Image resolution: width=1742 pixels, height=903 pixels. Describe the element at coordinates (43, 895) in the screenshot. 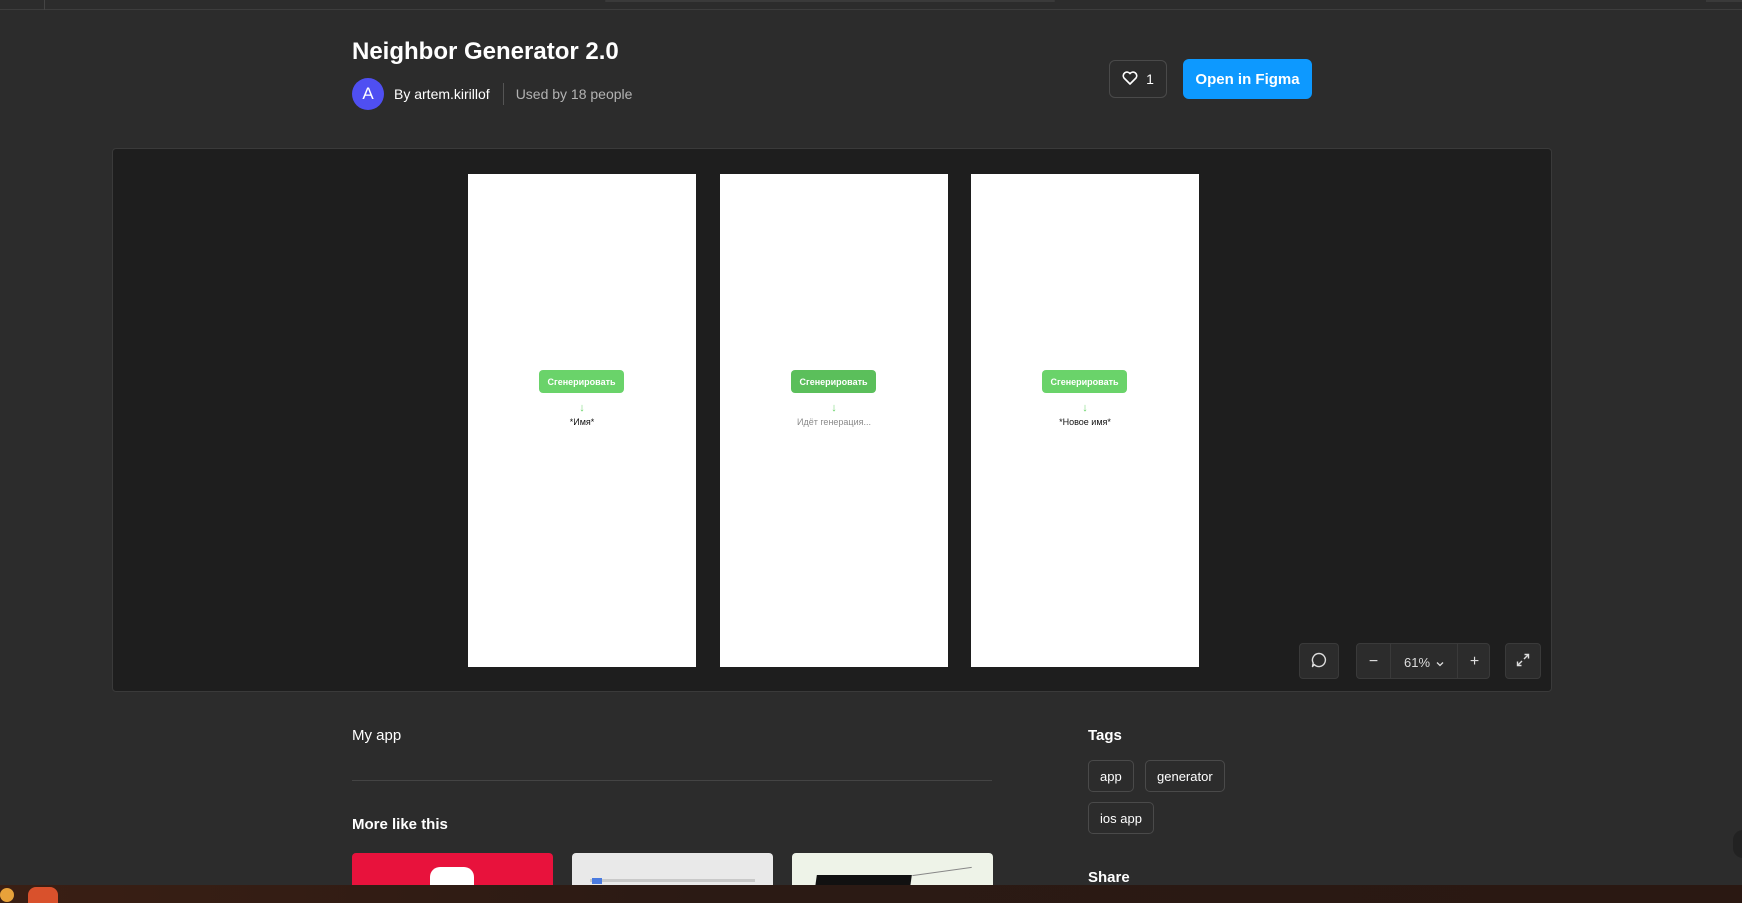

I see `app-icon` at that location.